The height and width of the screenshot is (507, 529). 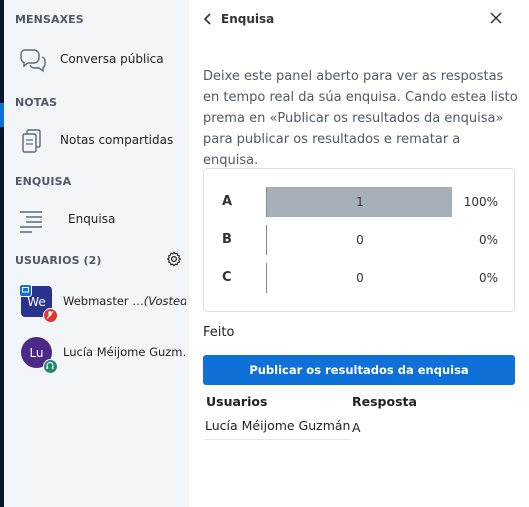 What do you see at coordinates (43, 181) in the screenshot?
I see `poll-section-title: ENQUISA` at bounding box center [43, 181].